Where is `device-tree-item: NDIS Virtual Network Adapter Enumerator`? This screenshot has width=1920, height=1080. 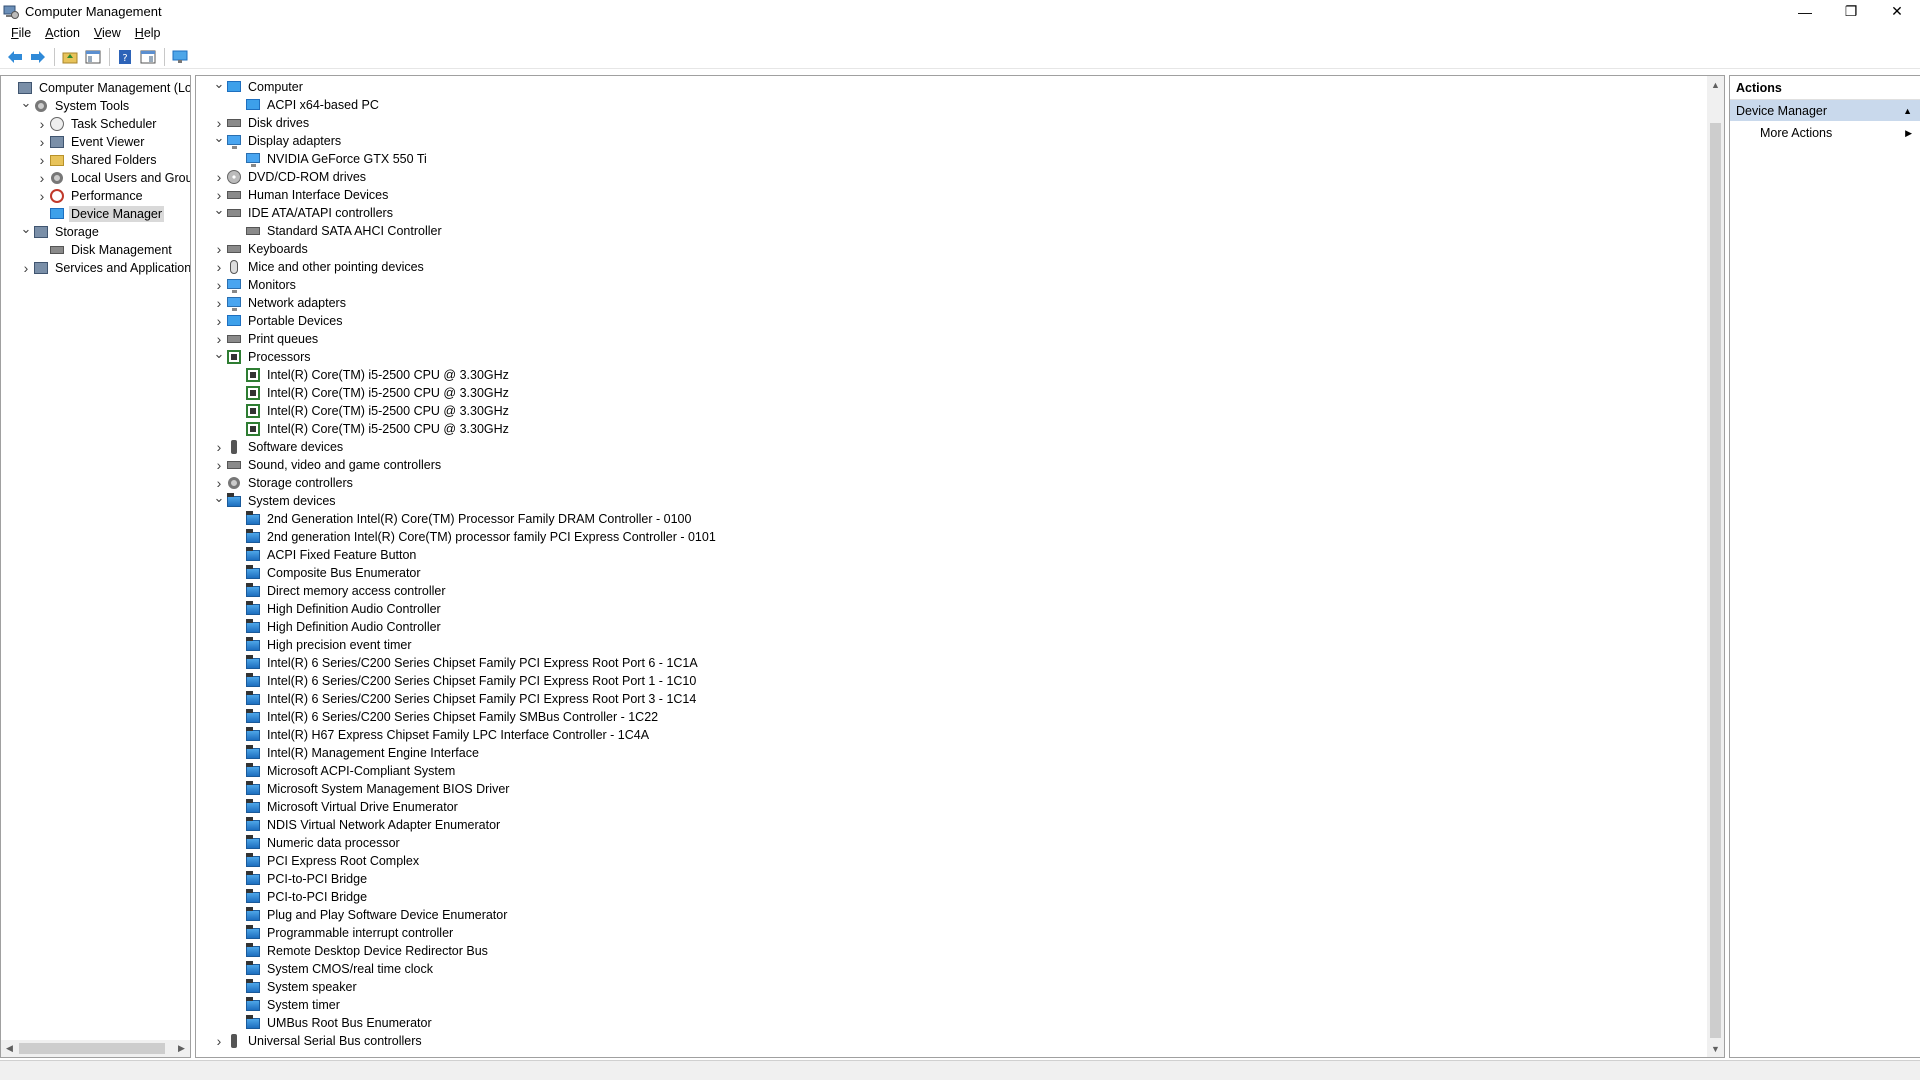 device-tree-item: NDIS Virtual Network Adapter Enumerator is located at coordinates (465, 825).